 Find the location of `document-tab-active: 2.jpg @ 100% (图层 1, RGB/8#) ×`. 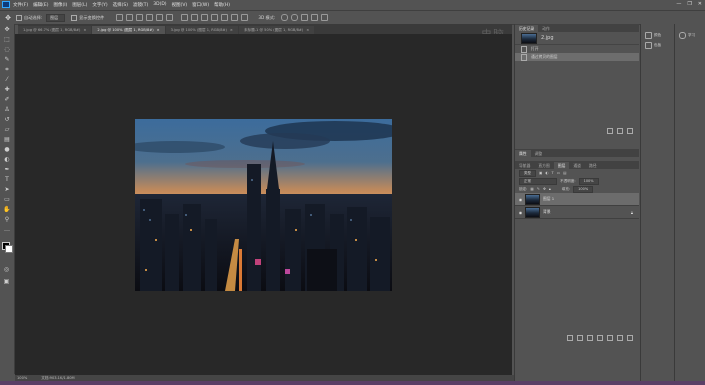

document-tab-active: 2.jpg @ 100% (图层 1, RGB/8#) × is located at coordinates (128, 30).